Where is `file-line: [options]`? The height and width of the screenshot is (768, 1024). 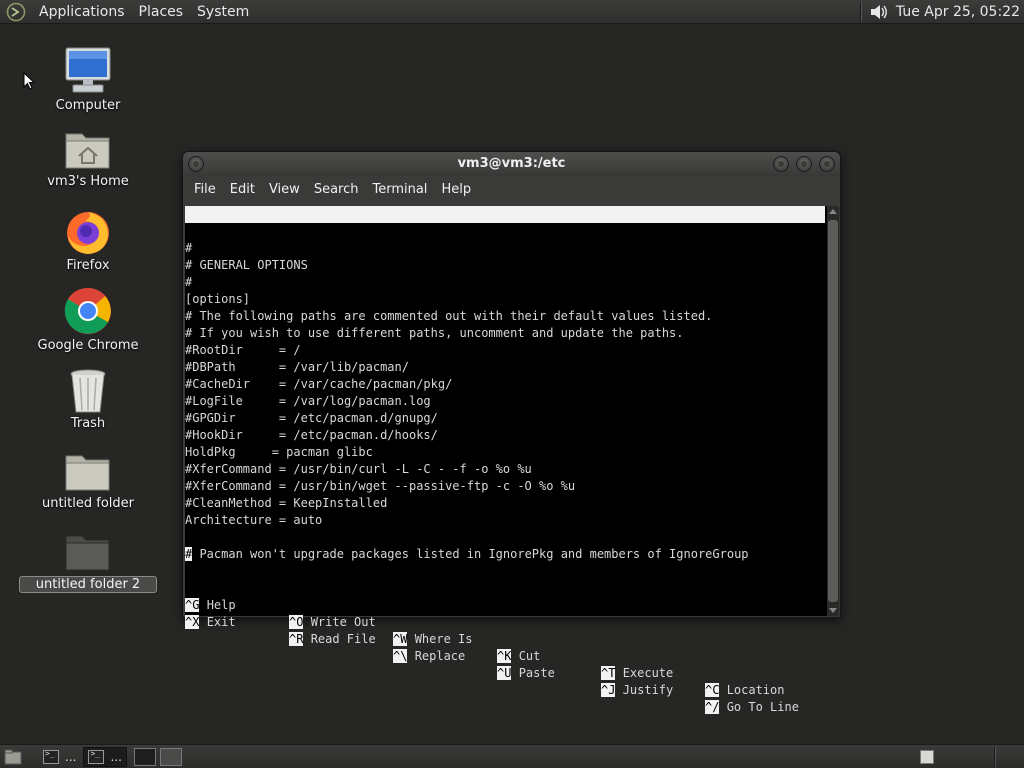 file-line: [options] is located at coordinates (218, 299).